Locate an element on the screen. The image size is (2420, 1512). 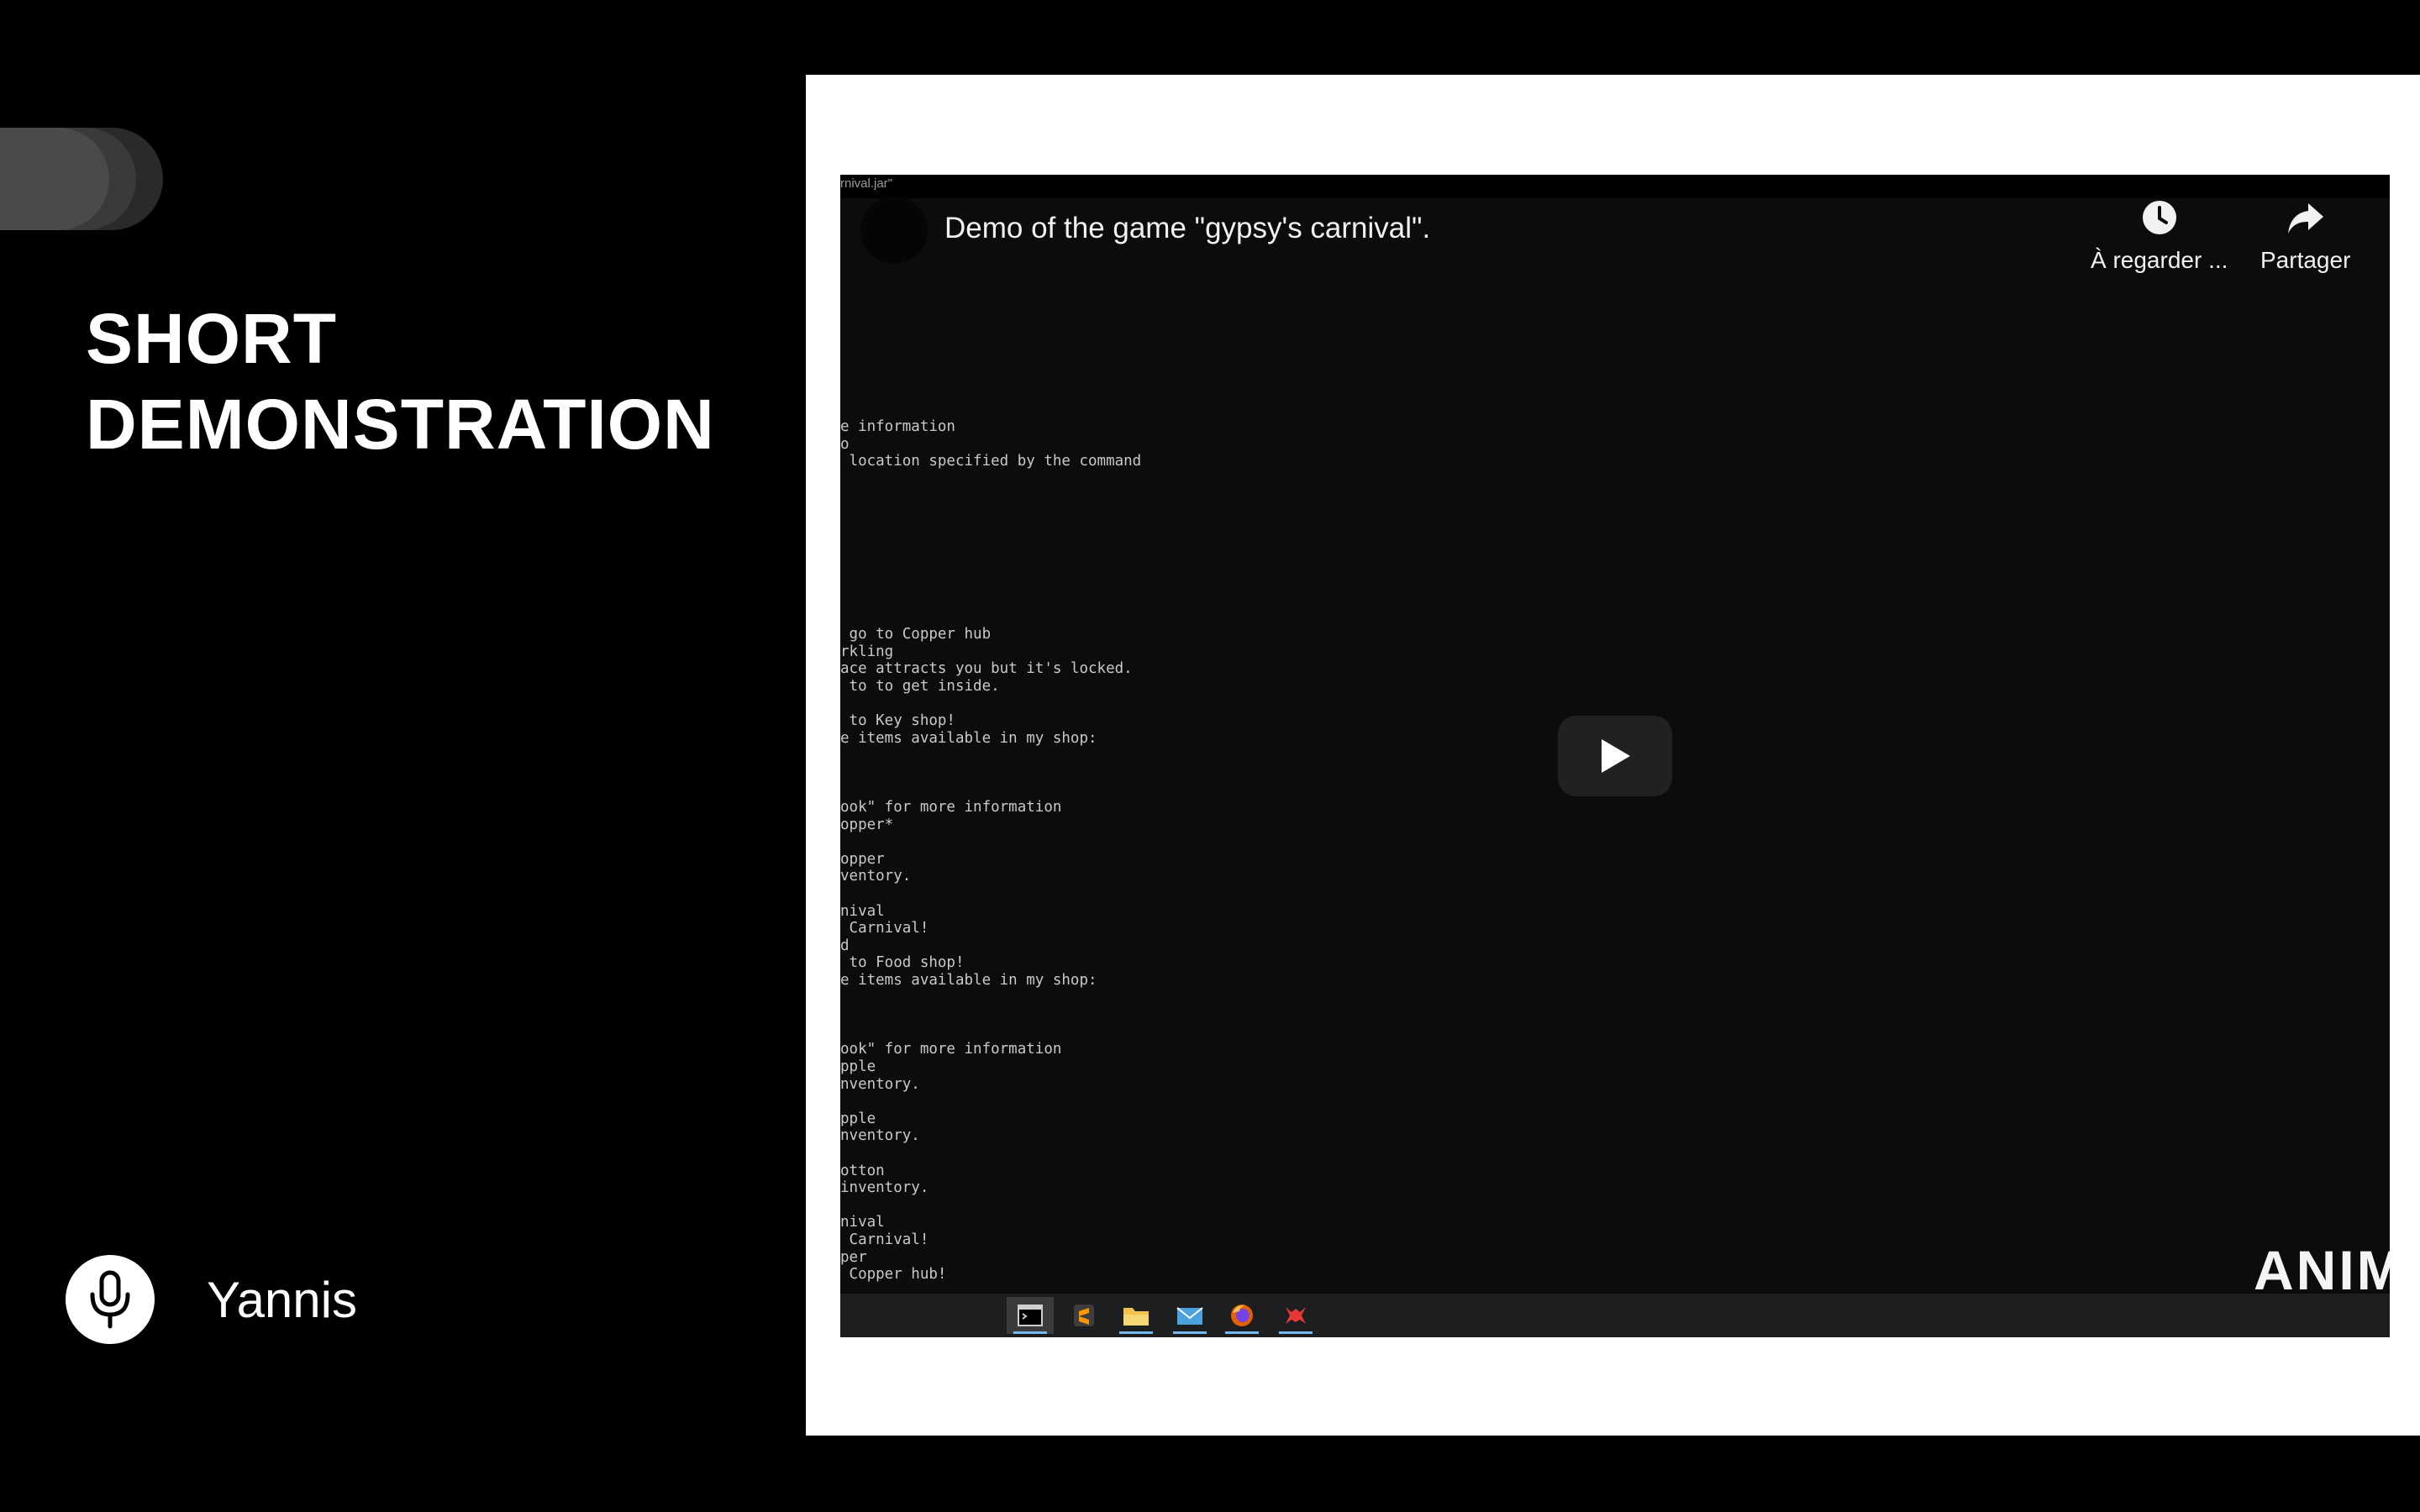
mail-icon is located at coordinates (1189, 1316).